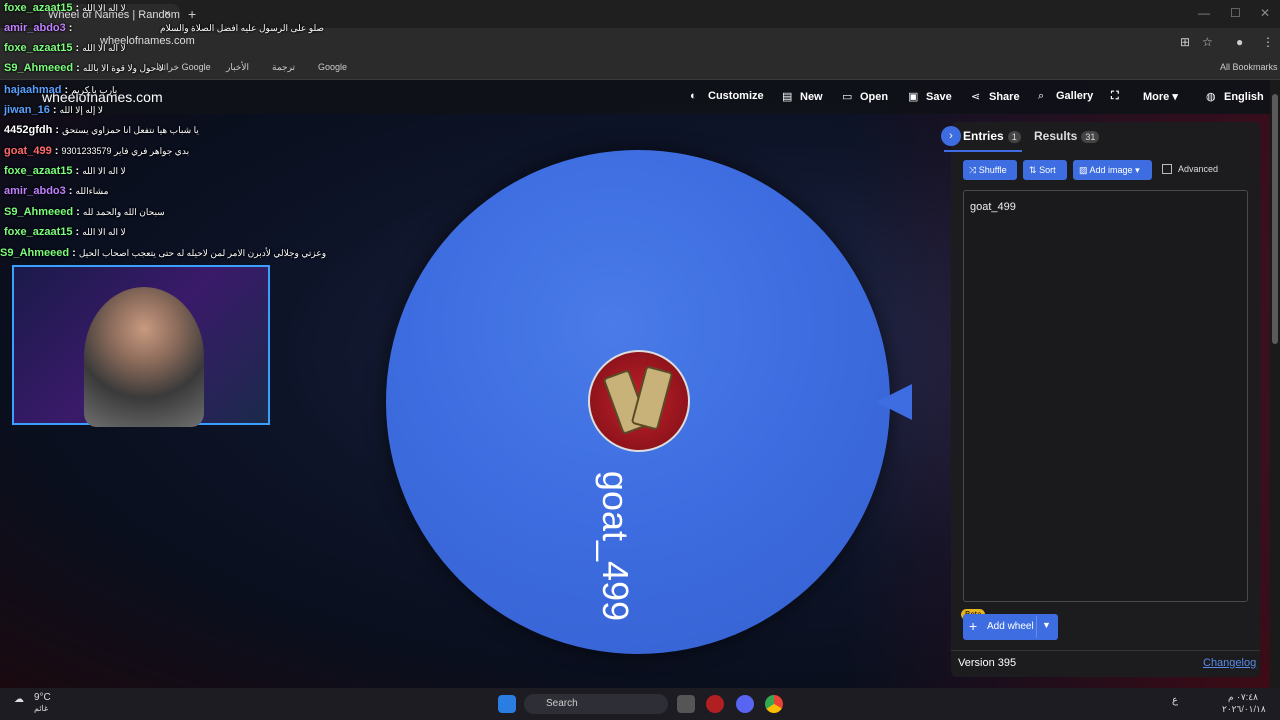  What do you see at coordinates (596, 704) in the screenshot?
I see `taskbar-search: Search` at bounding box center [596, 704].